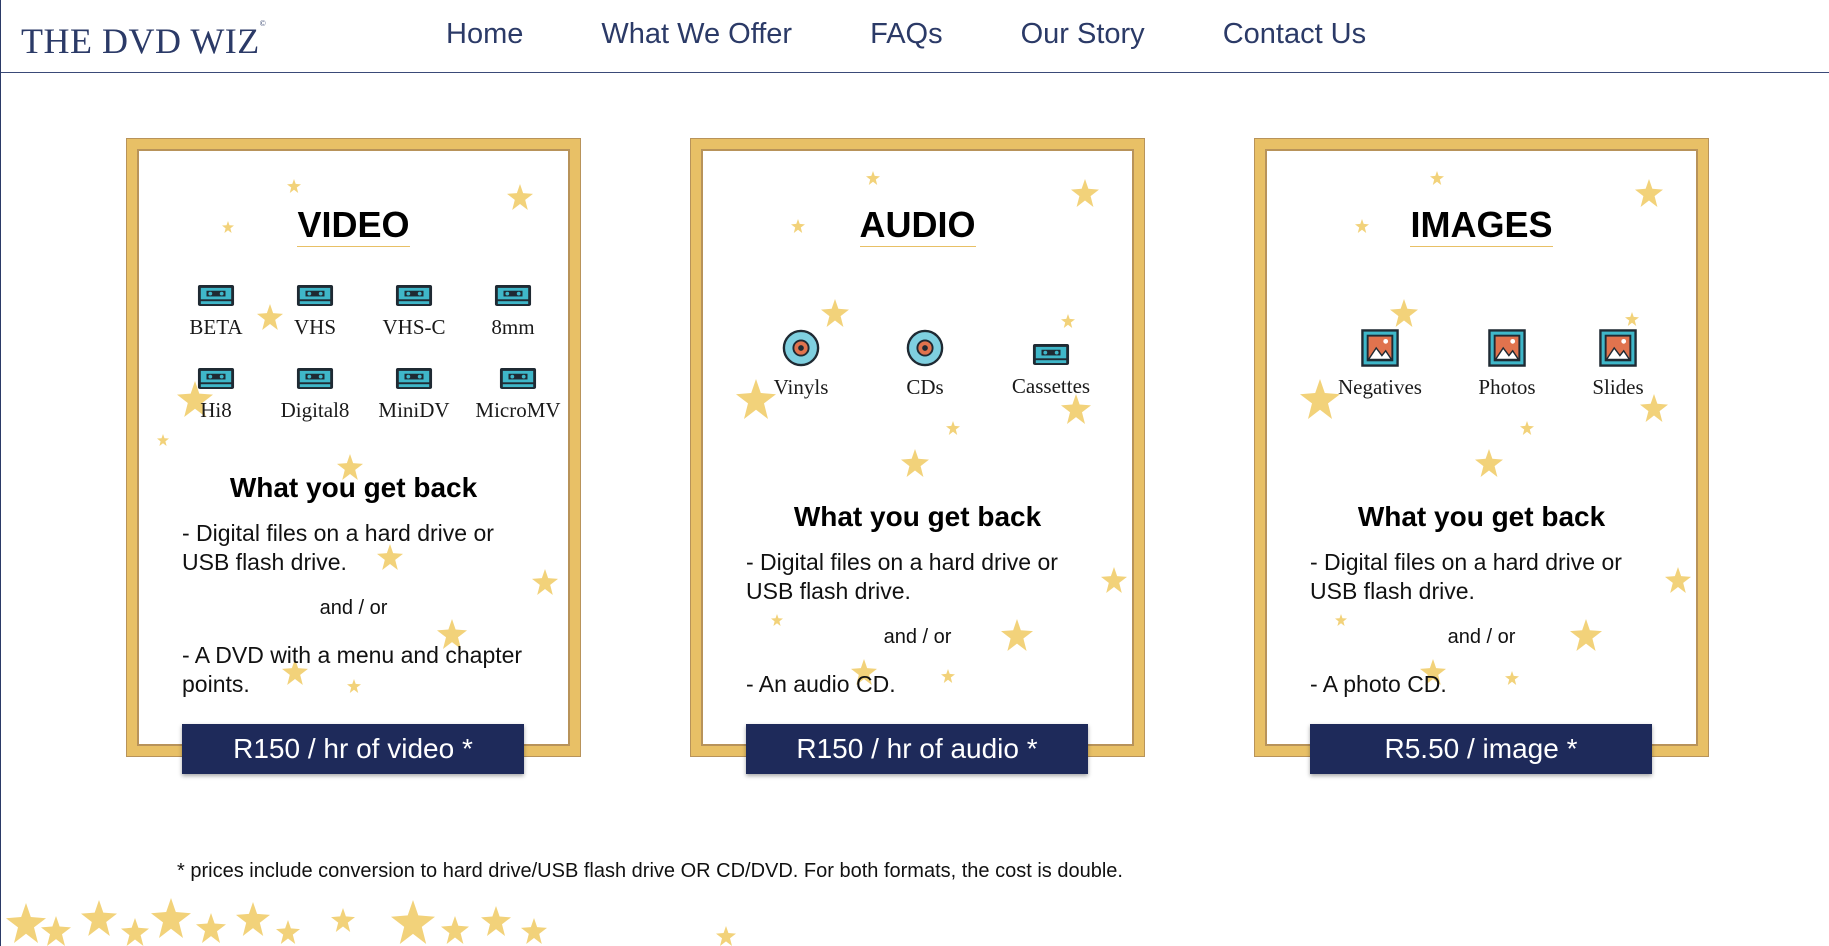 This screenshot has height=946, width=1829. I want to click on price-badge-video: R150 / hr of video *, so click(353, 749).